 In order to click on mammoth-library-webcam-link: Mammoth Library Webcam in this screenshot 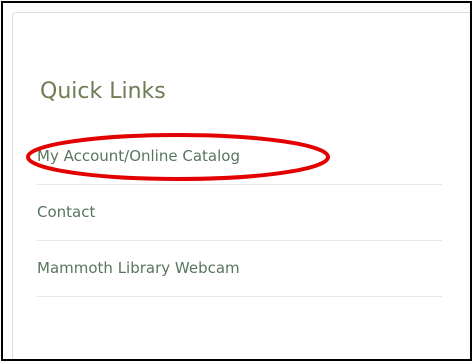, I will do `click(138, 268)`.